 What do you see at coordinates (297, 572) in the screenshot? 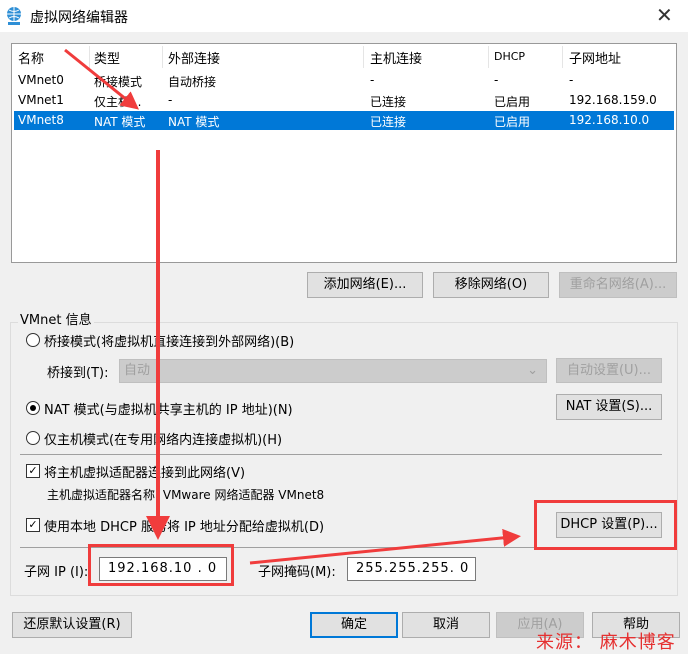
I see `subnet-mask-label: 子网掩码(M):` at bounding box center [297, 572].